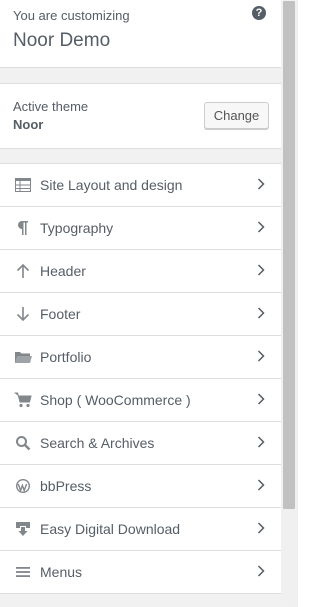 This screenshot has height=607, width=320. Describe the element at coordinates (23, 228) in the screenshot. I see `paragraph-icon` at that location.